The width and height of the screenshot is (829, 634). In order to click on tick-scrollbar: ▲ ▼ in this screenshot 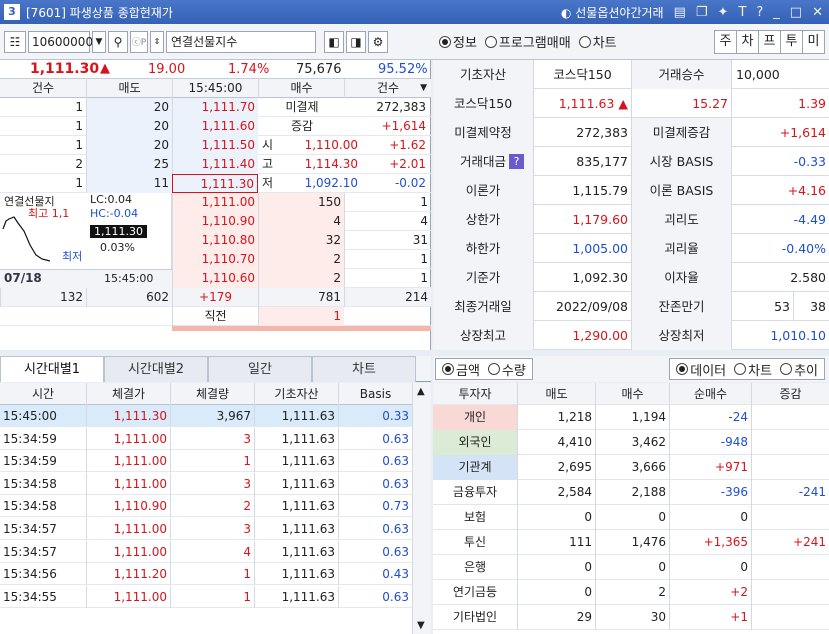, I will do `click(421, 508)`.